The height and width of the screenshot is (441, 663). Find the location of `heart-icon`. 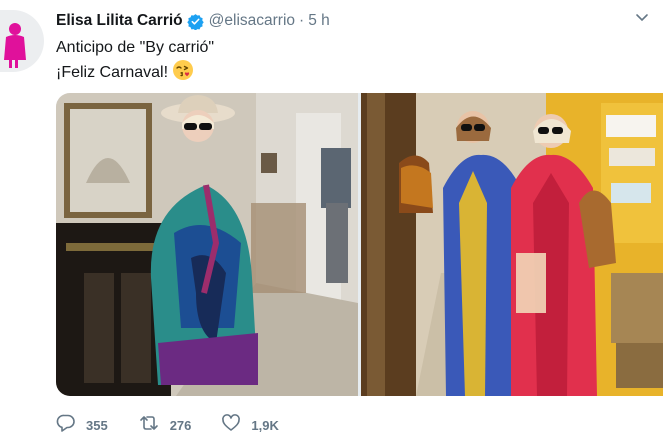

heart-icon is located at coordinates (231, 425).